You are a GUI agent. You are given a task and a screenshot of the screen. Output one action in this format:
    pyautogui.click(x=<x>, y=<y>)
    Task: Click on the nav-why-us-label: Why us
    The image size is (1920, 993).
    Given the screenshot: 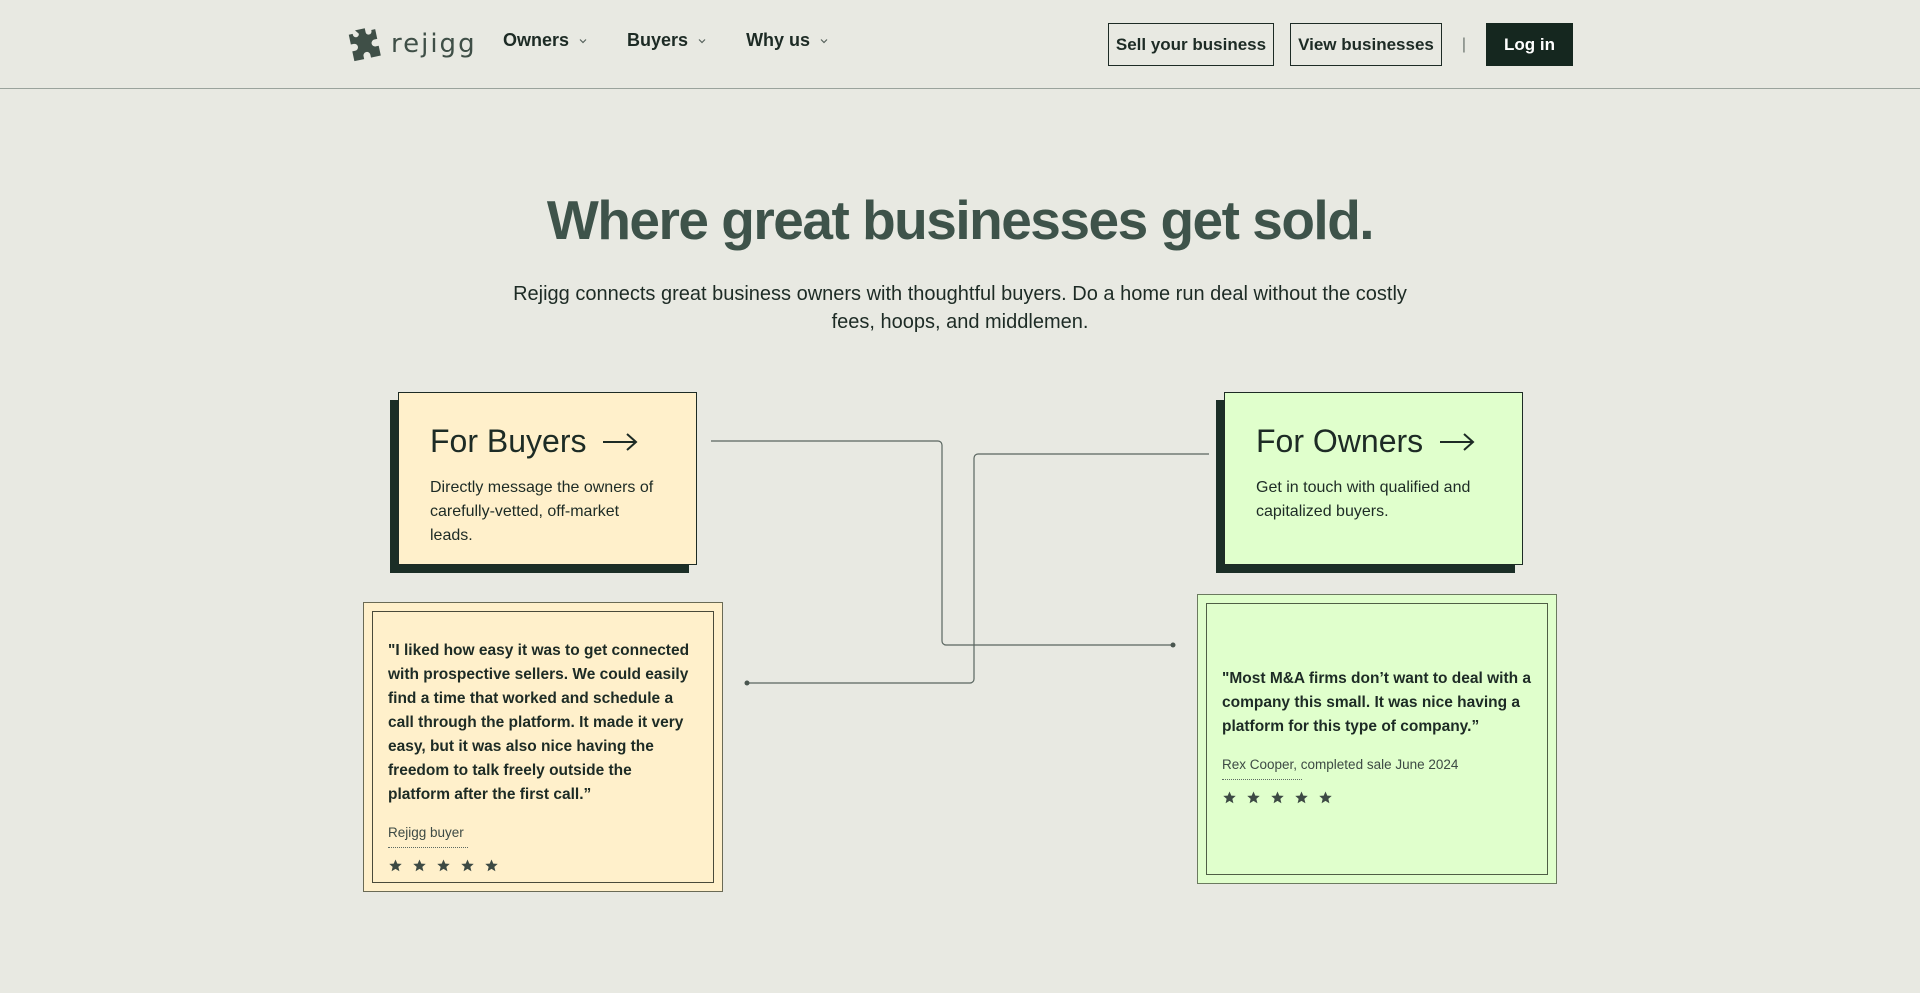 What is the action you would take?
    pyautogui.click(x=778, y=40)
    